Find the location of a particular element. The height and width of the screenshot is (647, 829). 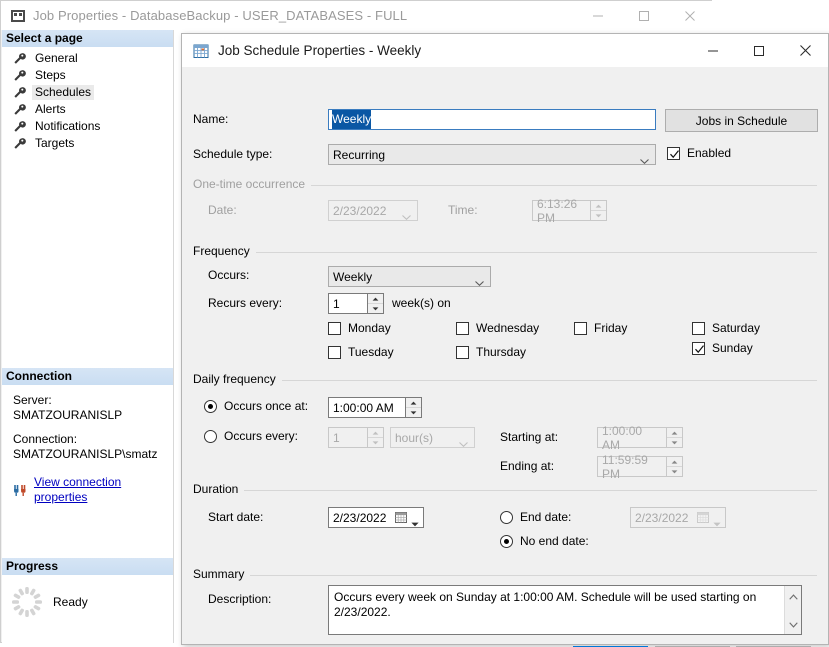

connection-value: SMATZOURANISLP\smatz is located at coordinates (85, 454).